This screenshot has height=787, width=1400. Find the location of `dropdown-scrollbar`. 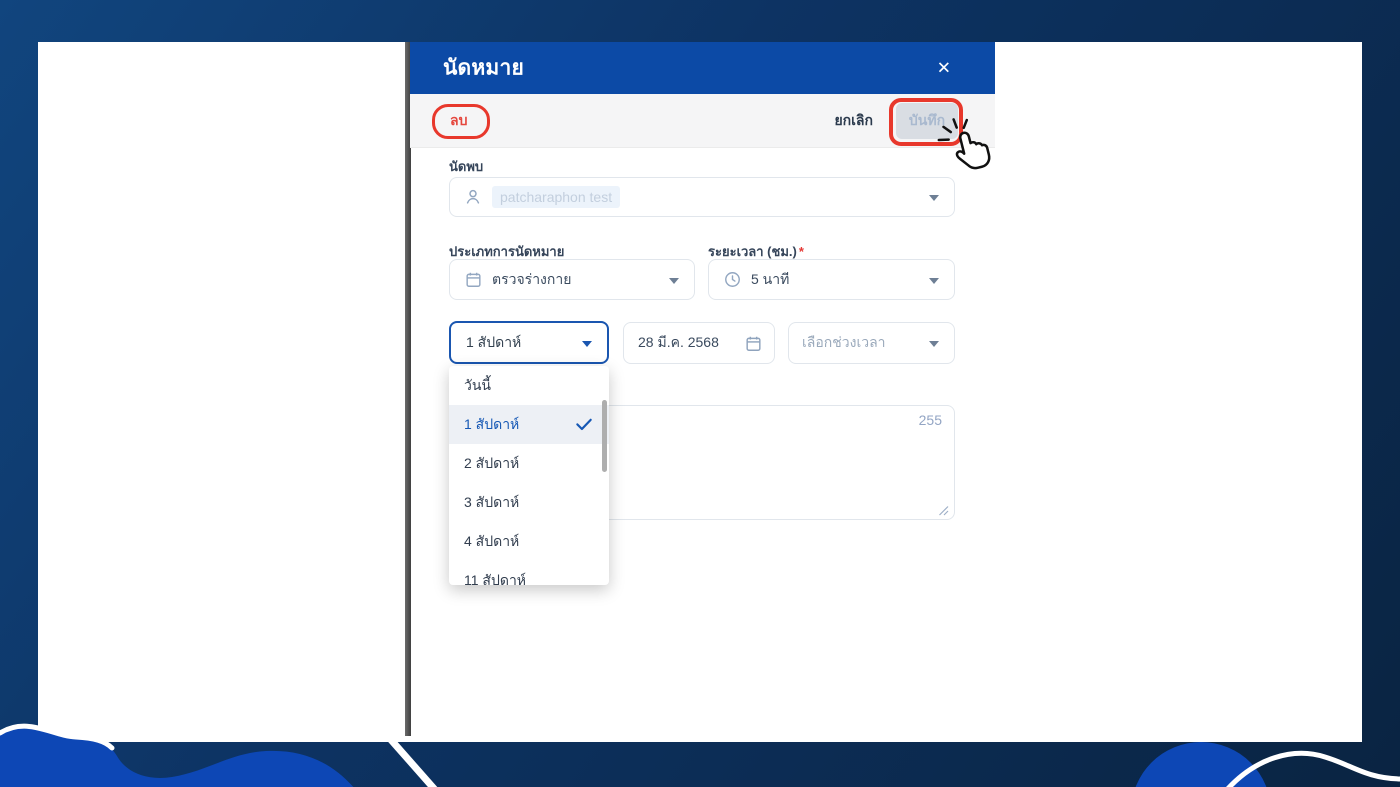

dropdown-scrollbar is located at coordinates (604, 436).